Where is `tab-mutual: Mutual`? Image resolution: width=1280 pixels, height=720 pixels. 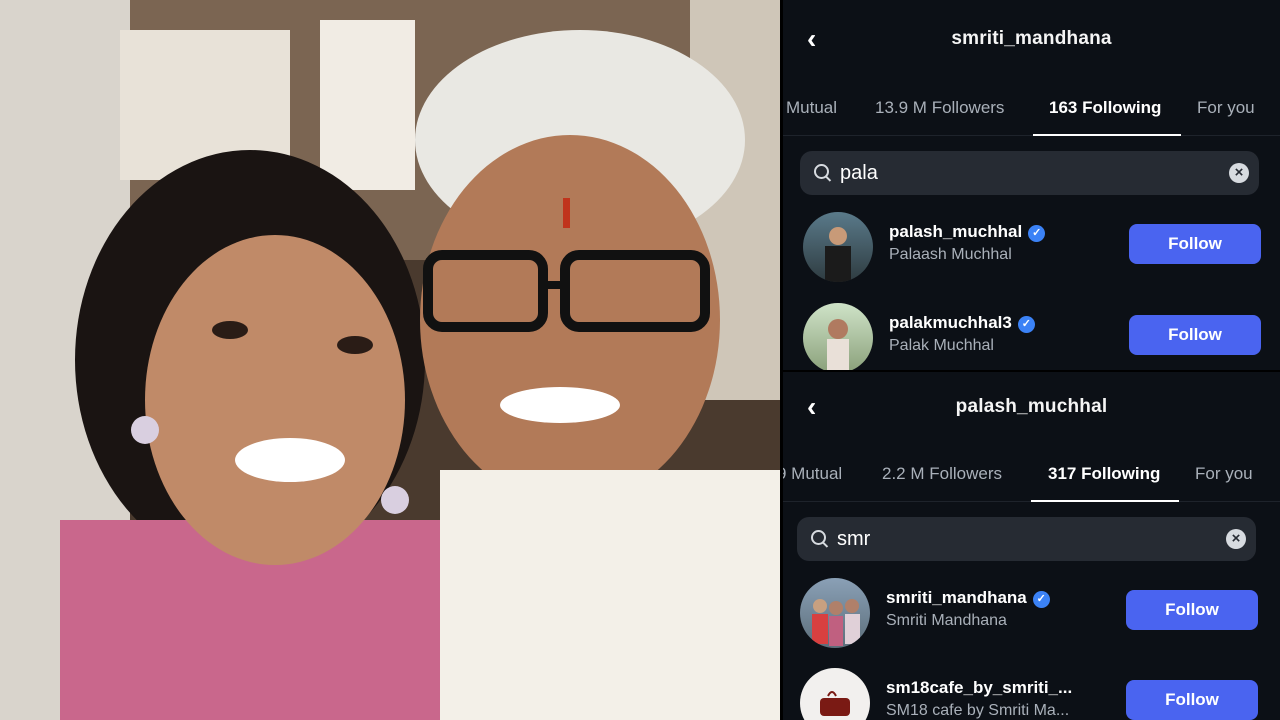 tab-mutual: Mutual is located at coordinates (811, 108).